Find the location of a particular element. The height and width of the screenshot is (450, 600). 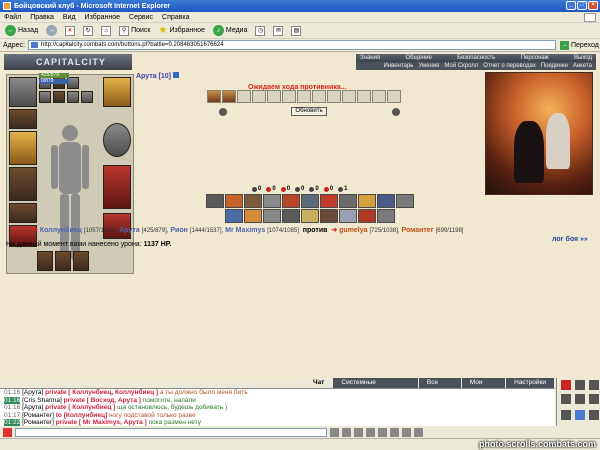

menu-tools: Сервис is located at coordinates (141, 17).